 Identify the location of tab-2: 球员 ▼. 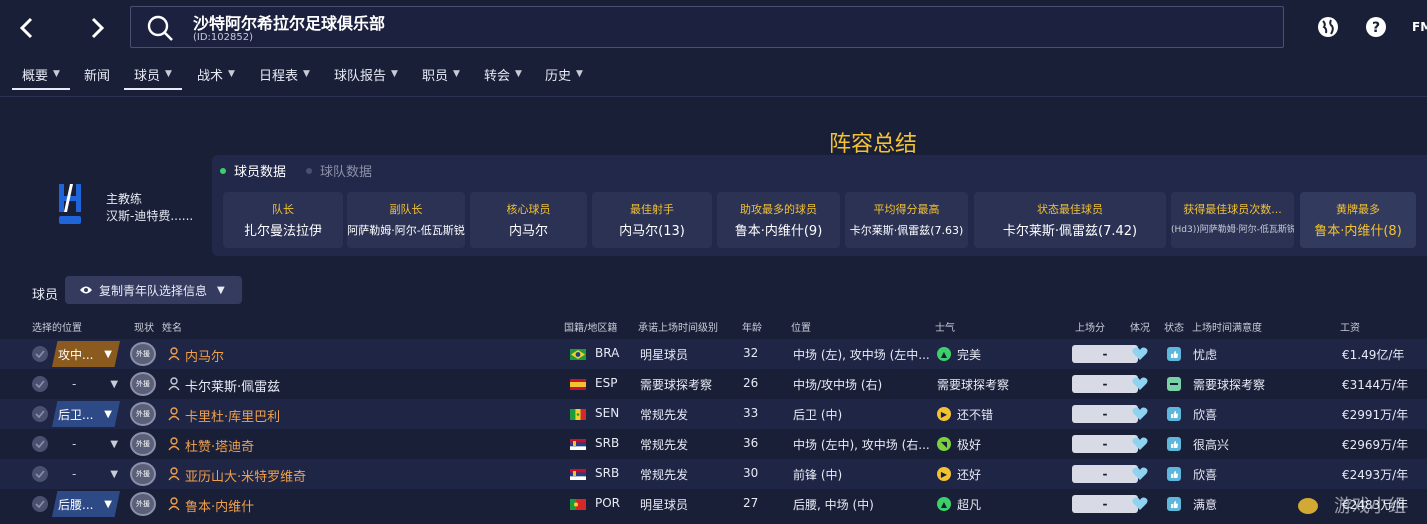
(153, 74).